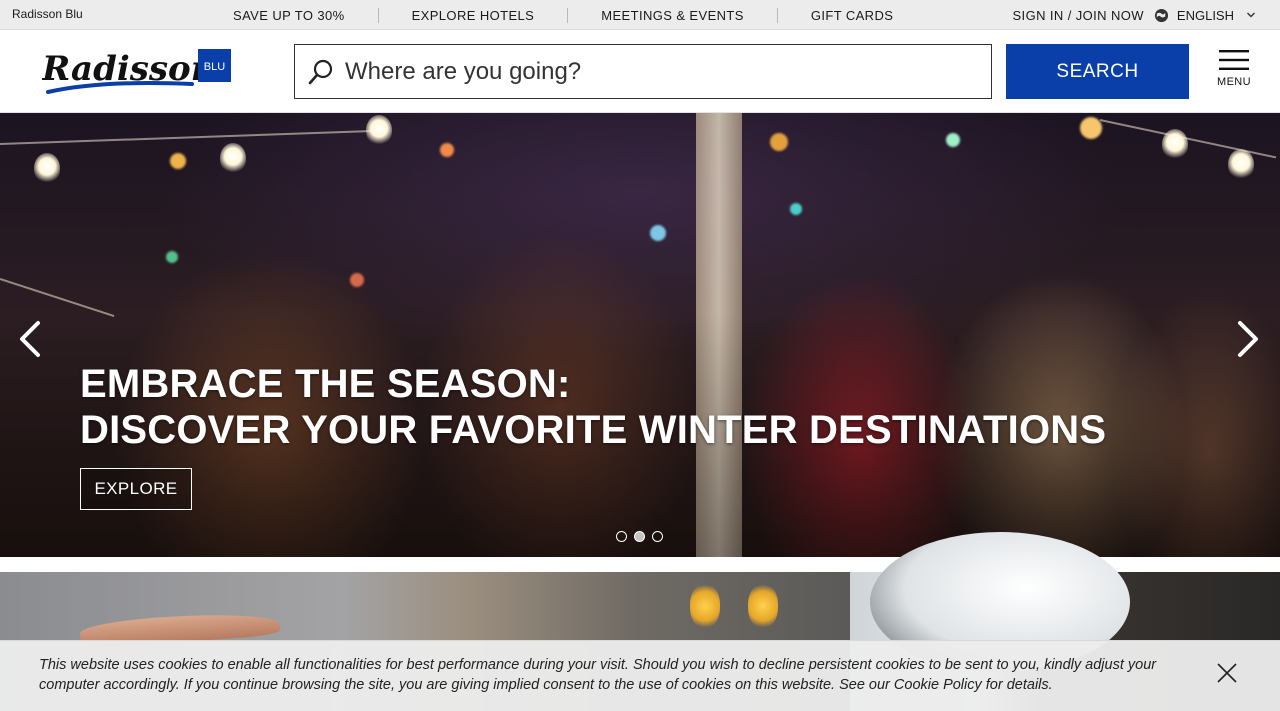 The width and height of the screenshot is (1280, 711). I want to click on main-header: Radisson BLU SEARCH MENU, so click(640, 71).